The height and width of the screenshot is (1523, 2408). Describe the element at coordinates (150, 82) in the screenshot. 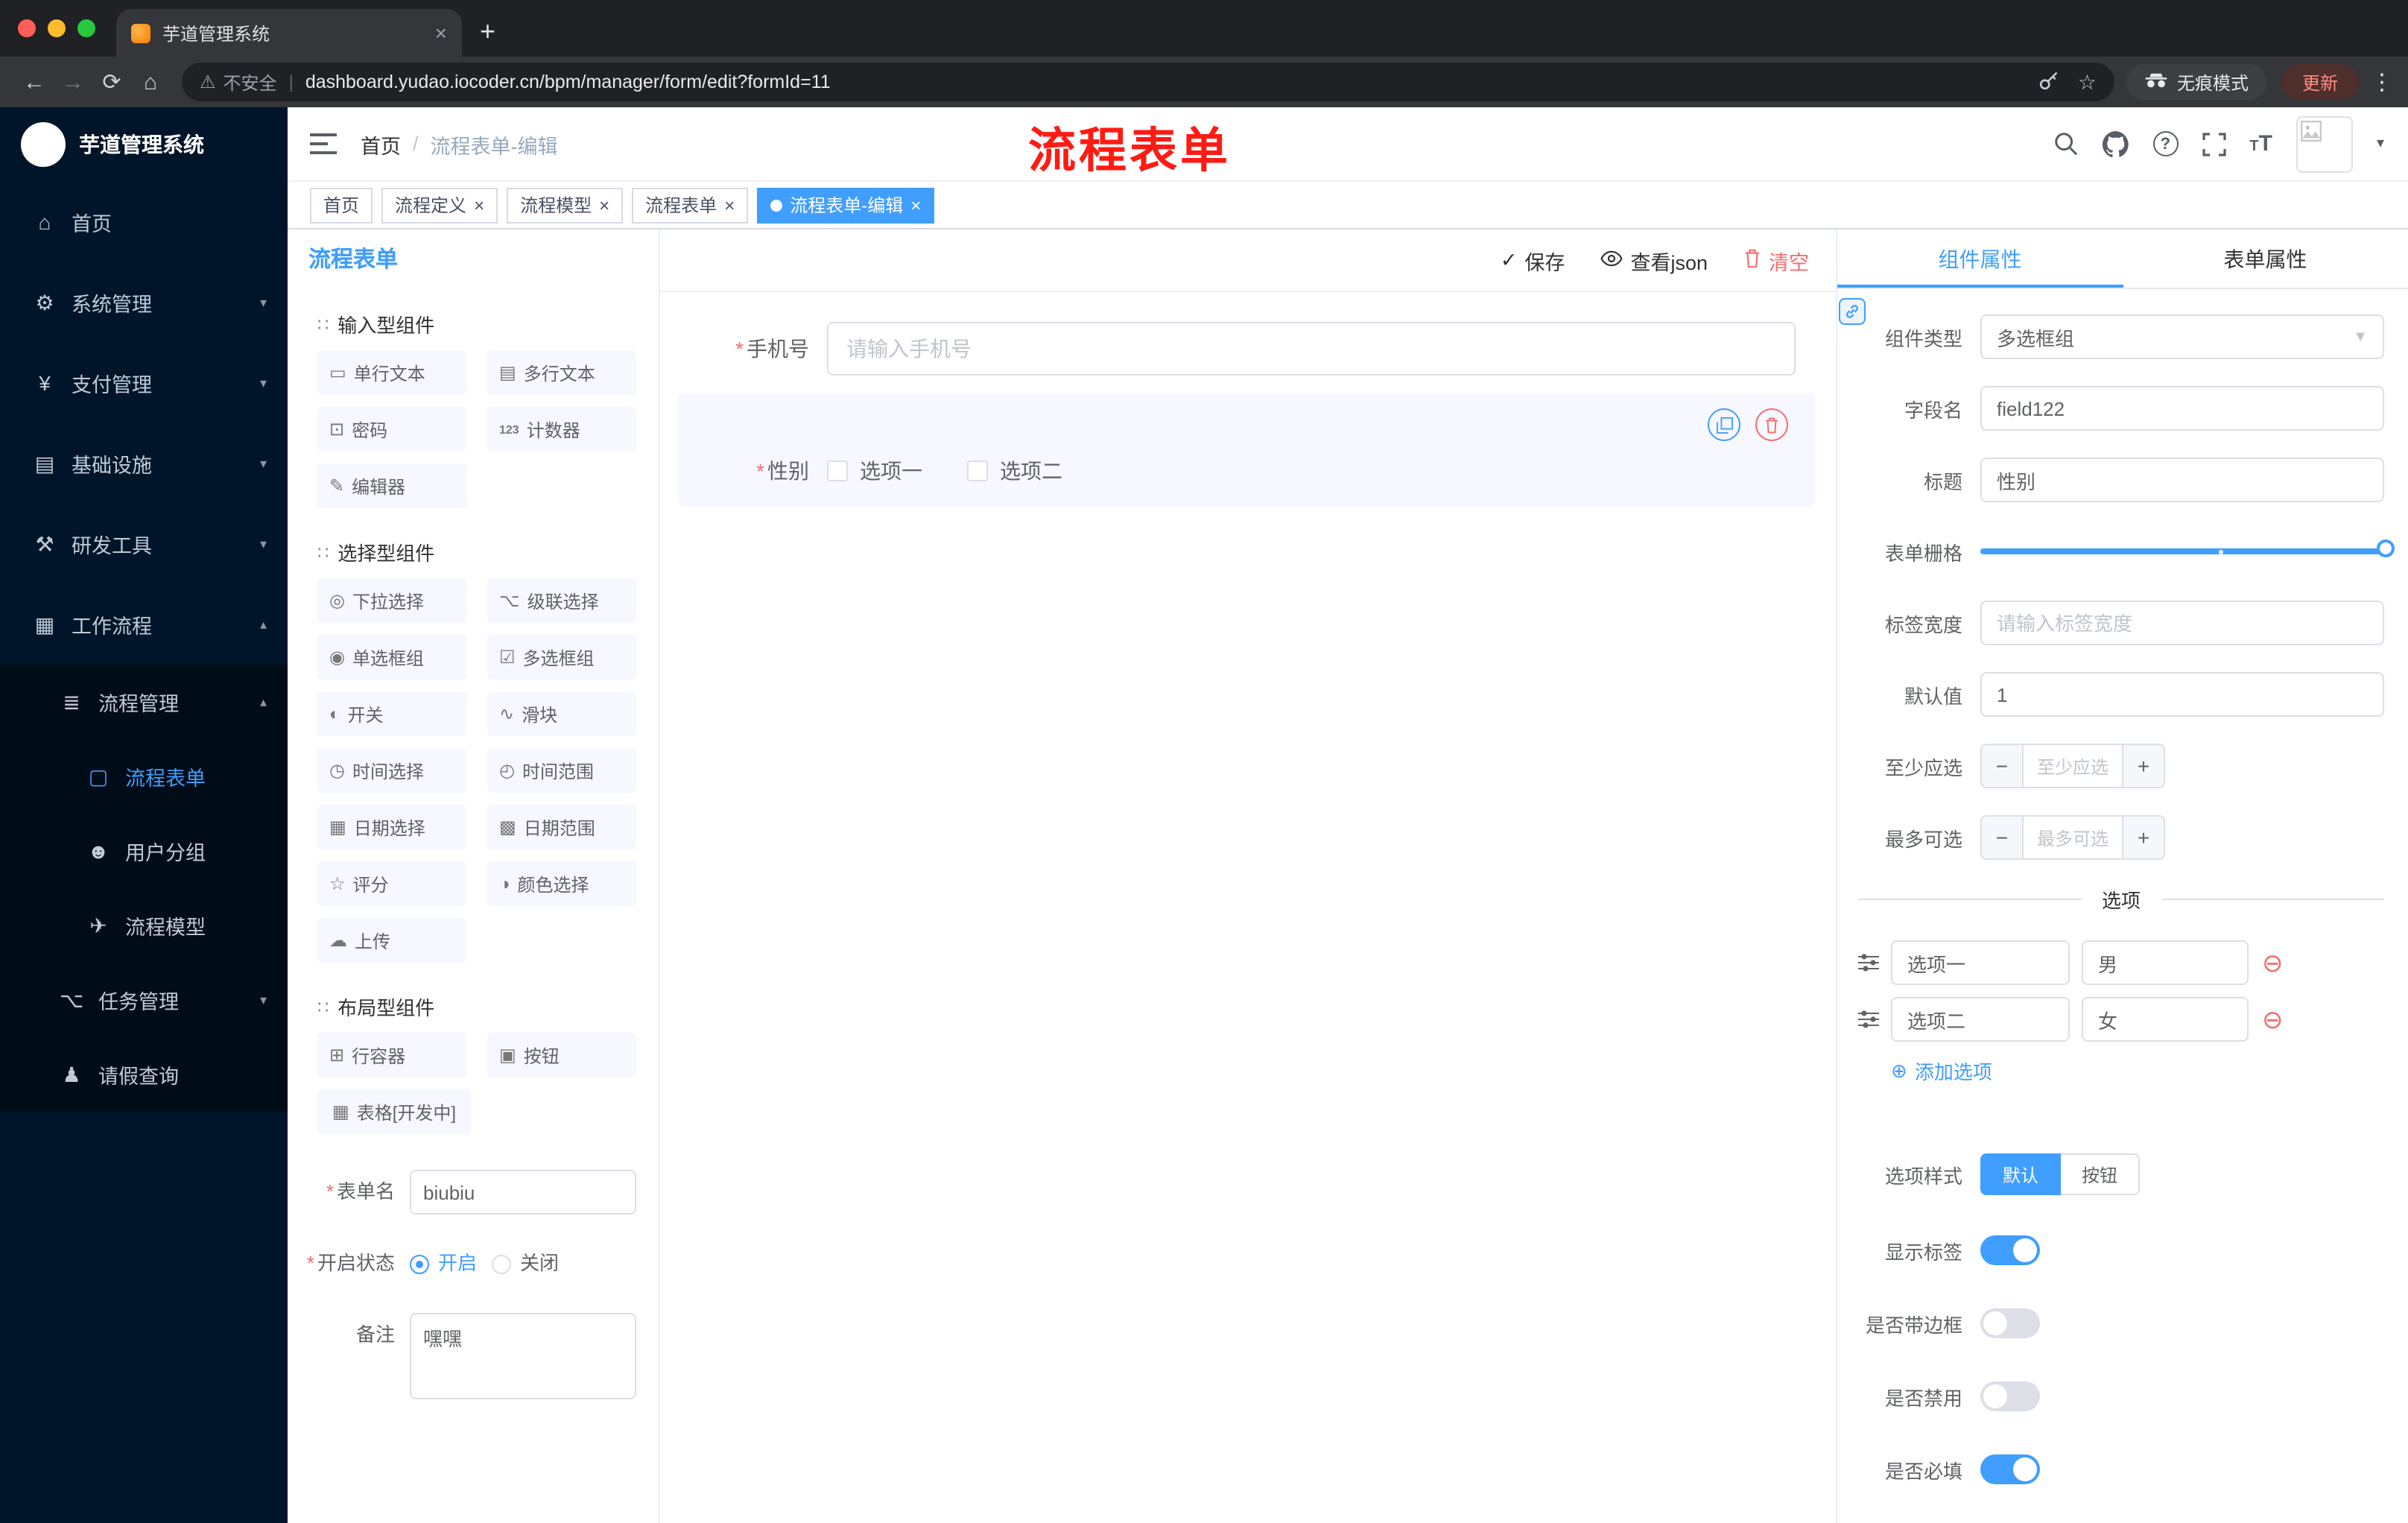

I see `home-button-icon: ⌂` at that location.